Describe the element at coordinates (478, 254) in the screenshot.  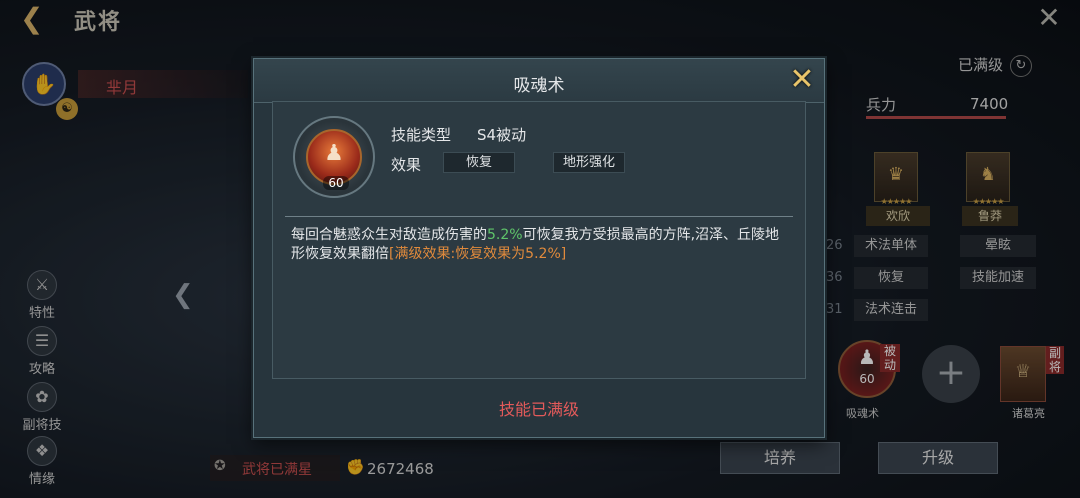
I see `desc-full-effect: [满级效果:恢复效果为5.2%]` at that location.